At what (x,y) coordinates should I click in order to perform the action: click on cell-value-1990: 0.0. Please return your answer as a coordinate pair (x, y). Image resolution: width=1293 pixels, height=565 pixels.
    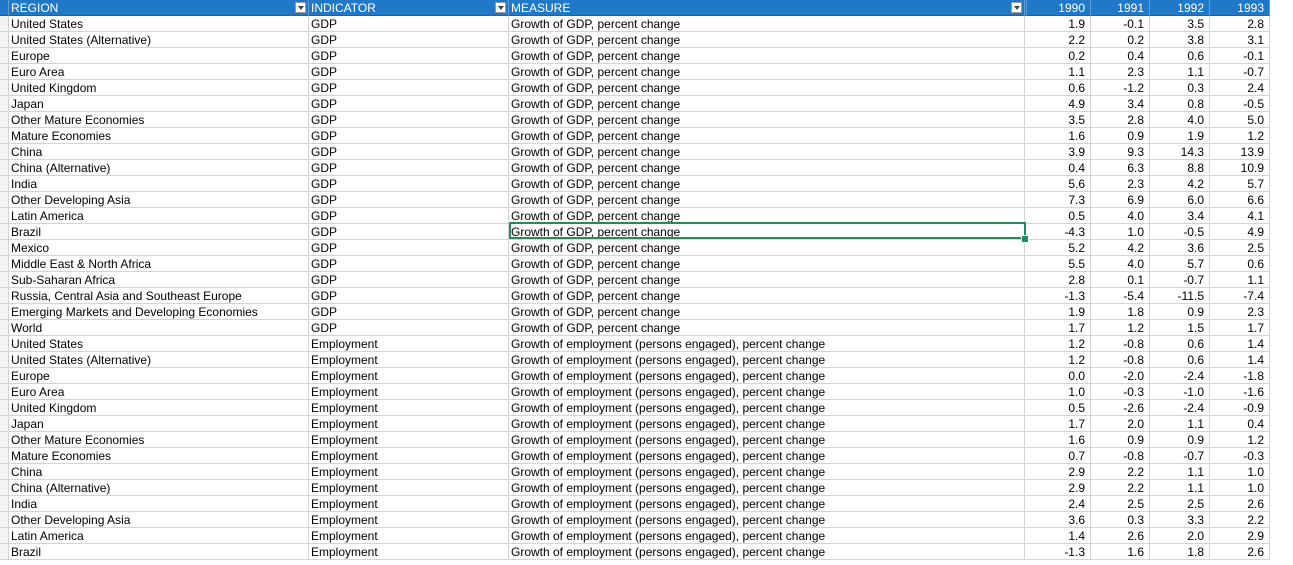
    Looking at the image, I should click on (1059, 376).